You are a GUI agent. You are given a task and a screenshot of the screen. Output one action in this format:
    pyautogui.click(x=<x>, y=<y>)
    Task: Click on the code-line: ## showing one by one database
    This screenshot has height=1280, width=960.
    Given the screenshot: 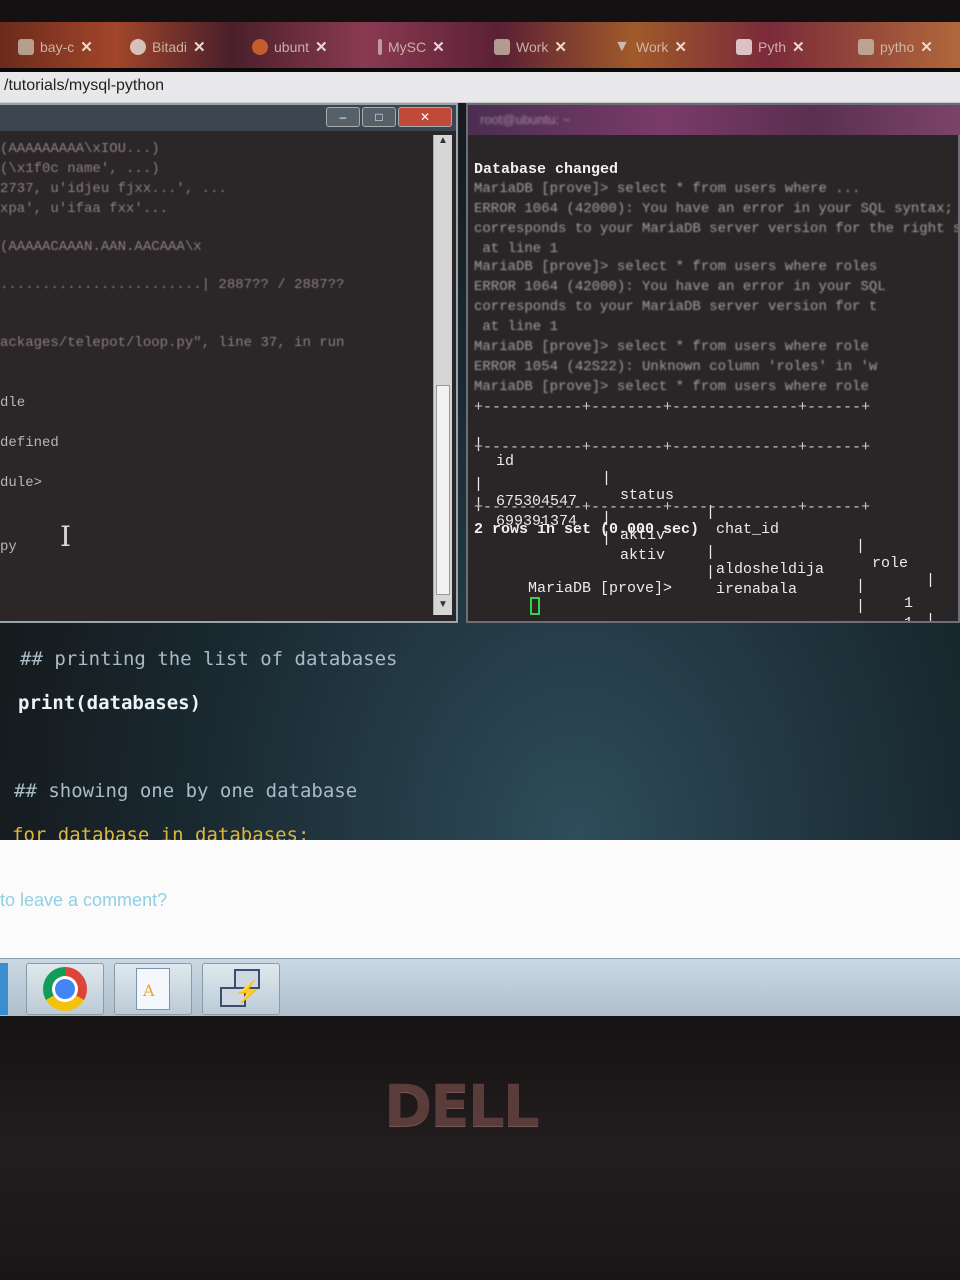 What is the action you would take?
    pyautogui.click(x=186, y=791)
    